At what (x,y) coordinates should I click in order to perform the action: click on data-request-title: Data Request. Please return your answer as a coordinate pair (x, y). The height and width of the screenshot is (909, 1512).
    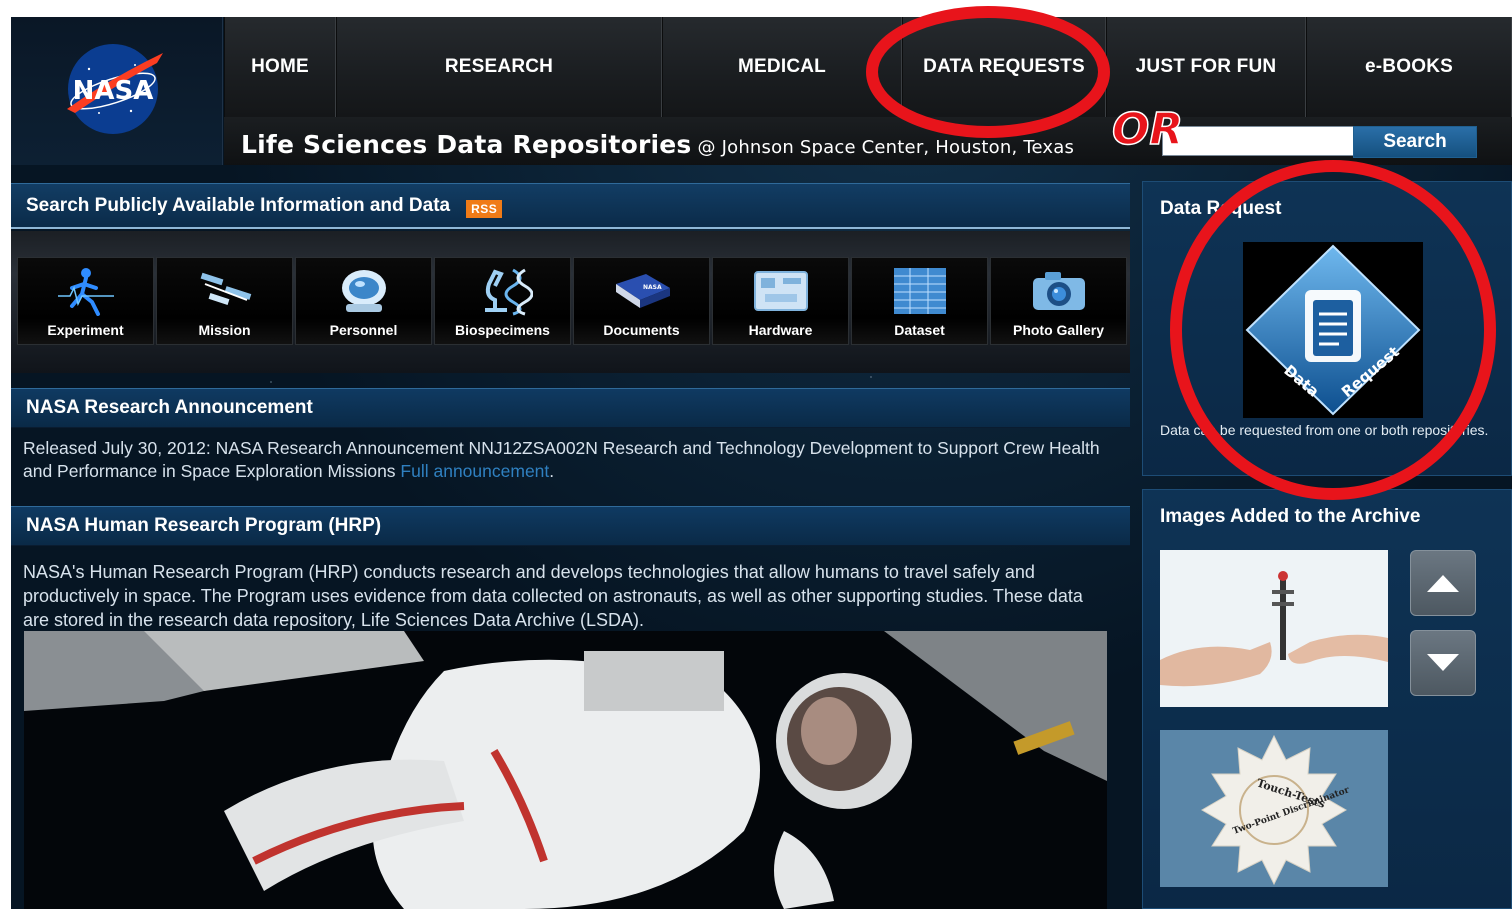
    Looking at the image, I should click on (1221, 208).